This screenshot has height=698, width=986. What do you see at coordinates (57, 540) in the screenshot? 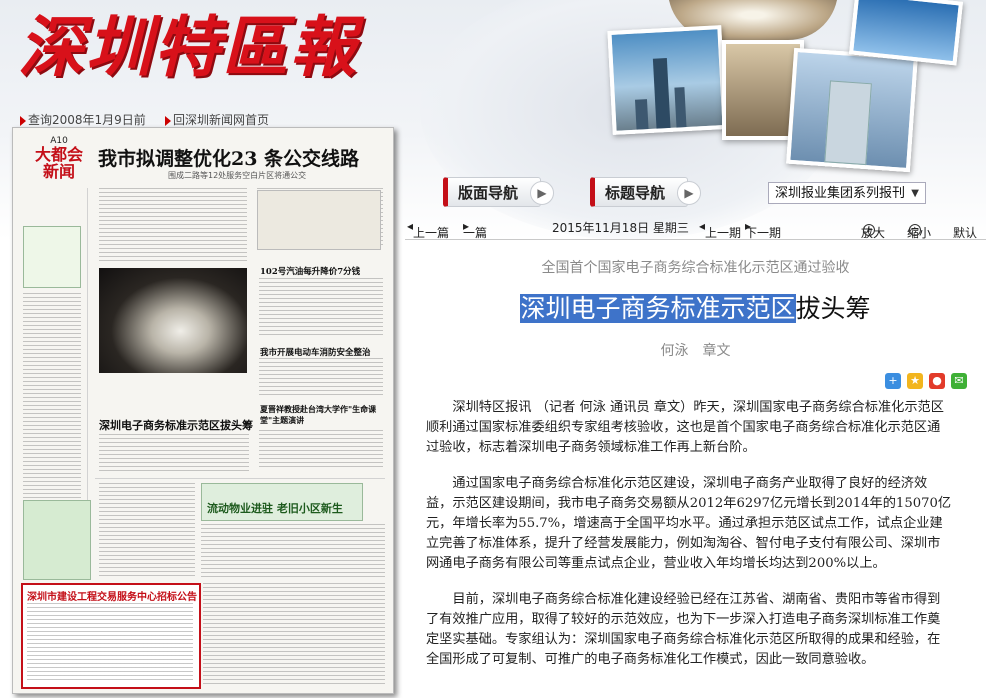
I see `sidebar-ad-box` at bounding box center [57, 540].